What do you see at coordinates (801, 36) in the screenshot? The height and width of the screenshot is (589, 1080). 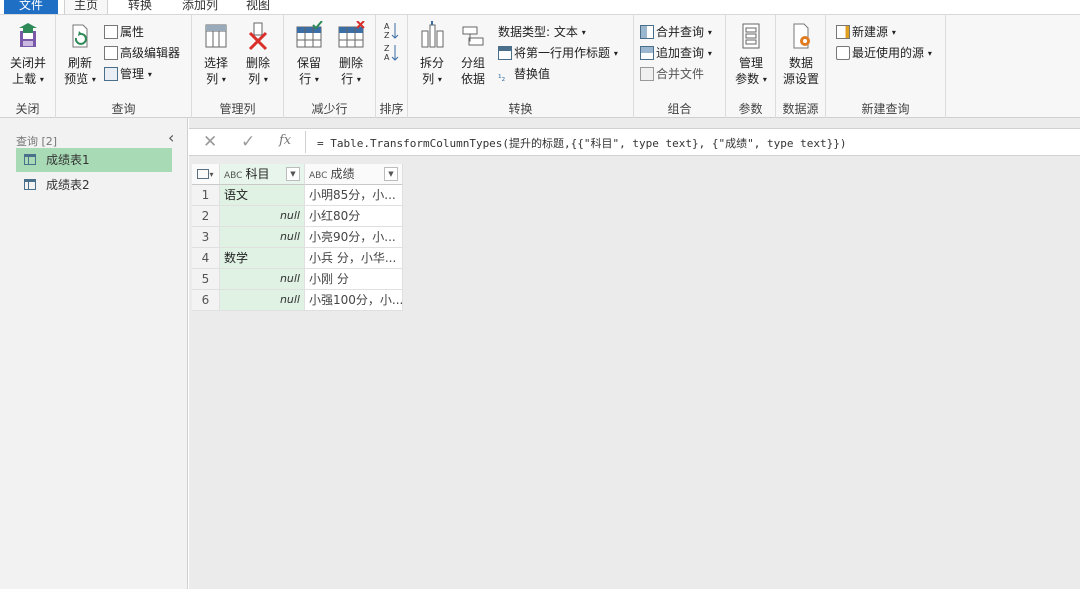 I see `data-source-settings-icon` at bounding box center [801, 36].